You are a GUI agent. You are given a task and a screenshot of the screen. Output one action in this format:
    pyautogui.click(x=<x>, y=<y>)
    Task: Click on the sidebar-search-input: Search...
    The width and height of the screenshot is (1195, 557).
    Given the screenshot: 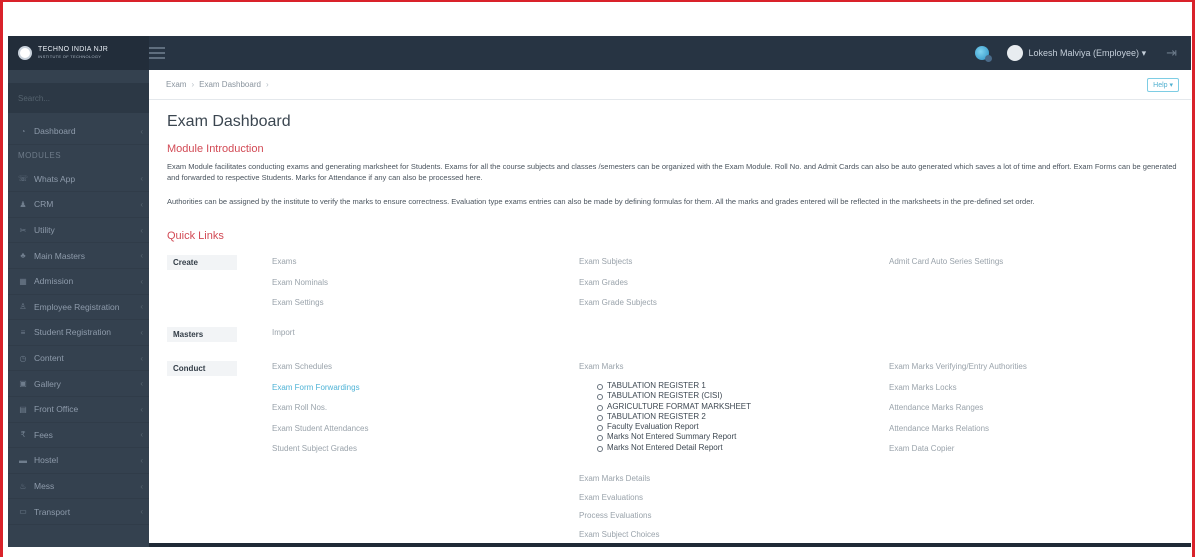 What is the action you would take?
    pyautogui.click(x=78, y=98)
    